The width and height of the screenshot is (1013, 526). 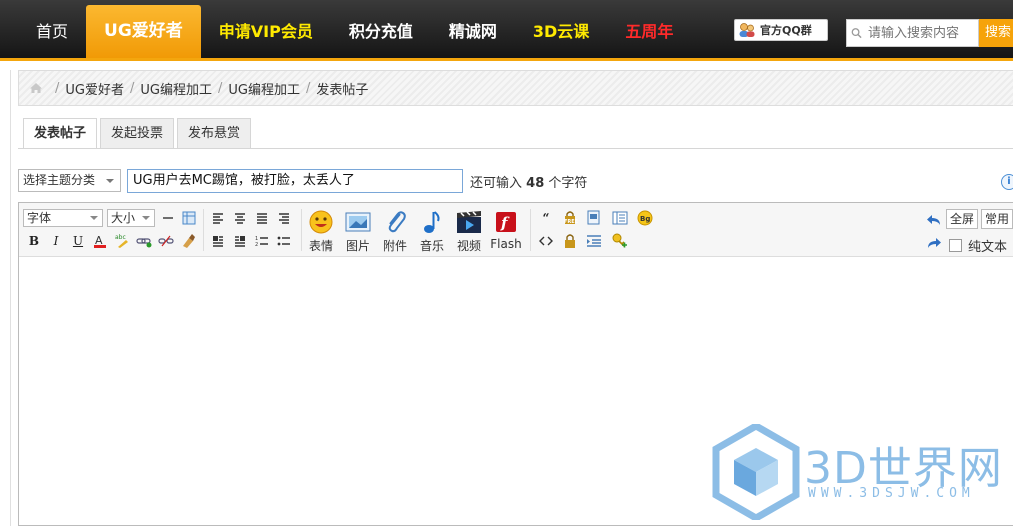 I want to click on search-field, so click(x=912, y=33).